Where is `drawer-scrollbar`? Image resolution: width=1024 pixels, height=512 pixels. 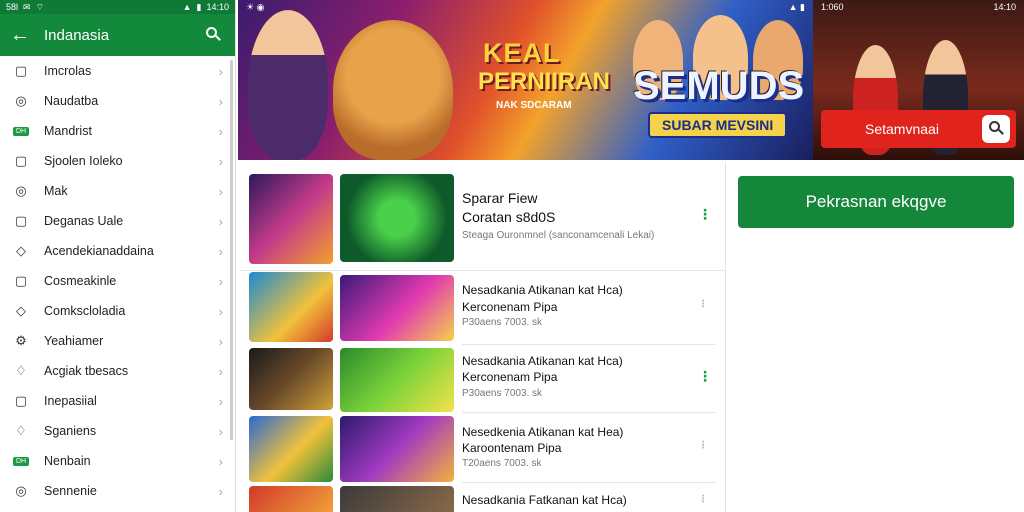
drawer-scrollbar is located at coordinates (231, 250).